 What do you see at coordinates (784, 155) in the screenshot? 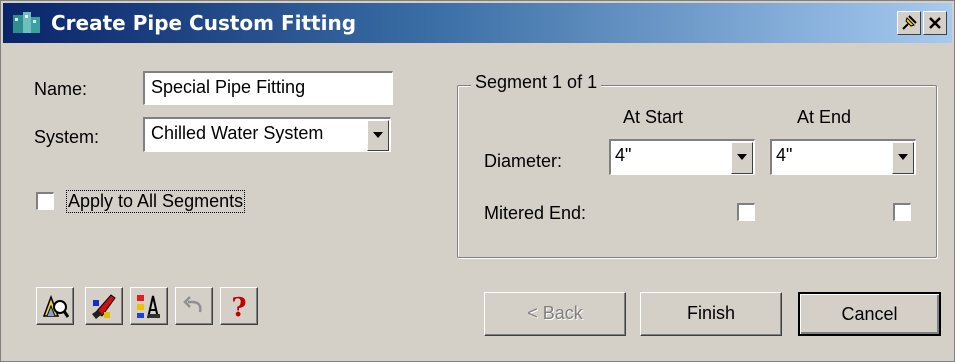
I see `diameter-end-value: 4"` at bounding box center [784, 155].